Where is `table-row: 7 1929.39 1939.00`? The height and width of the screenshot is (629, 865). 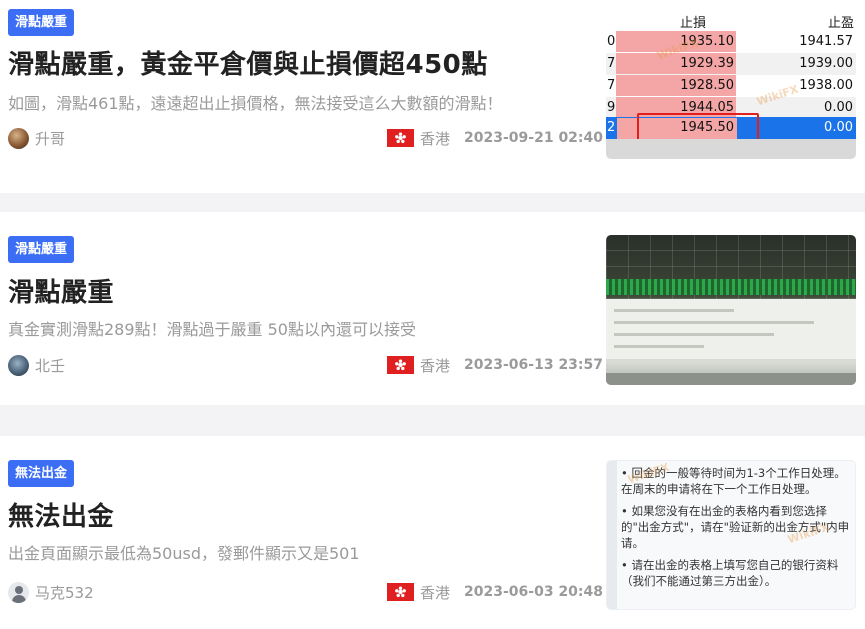
table-row: 7 1929.39 1939.00 is located at coordinates (731, 64).